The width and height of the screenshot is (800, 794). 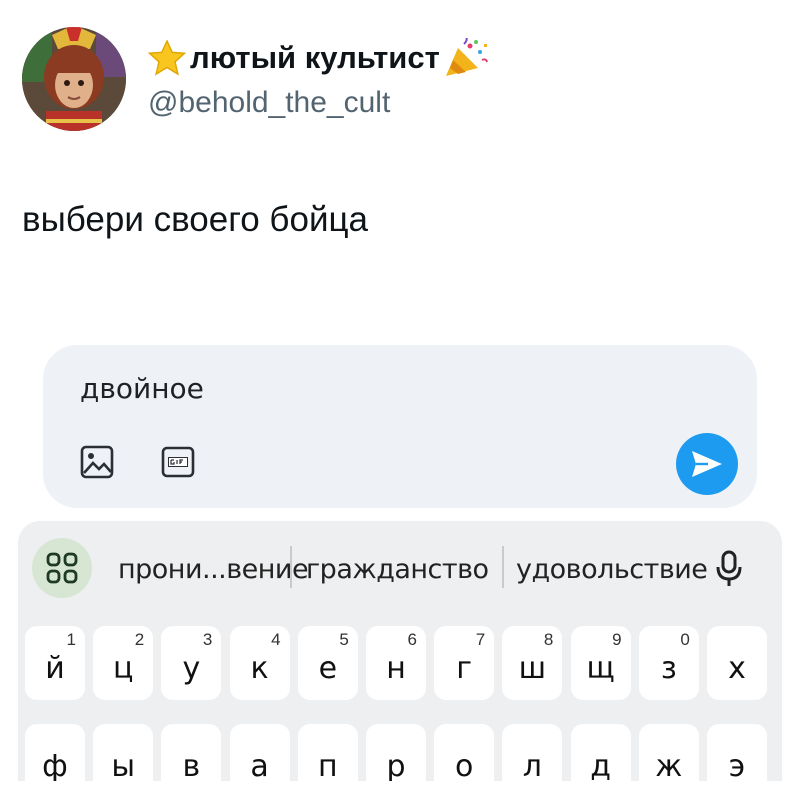 I want to click on key: г7, so click(x=464, y=663).